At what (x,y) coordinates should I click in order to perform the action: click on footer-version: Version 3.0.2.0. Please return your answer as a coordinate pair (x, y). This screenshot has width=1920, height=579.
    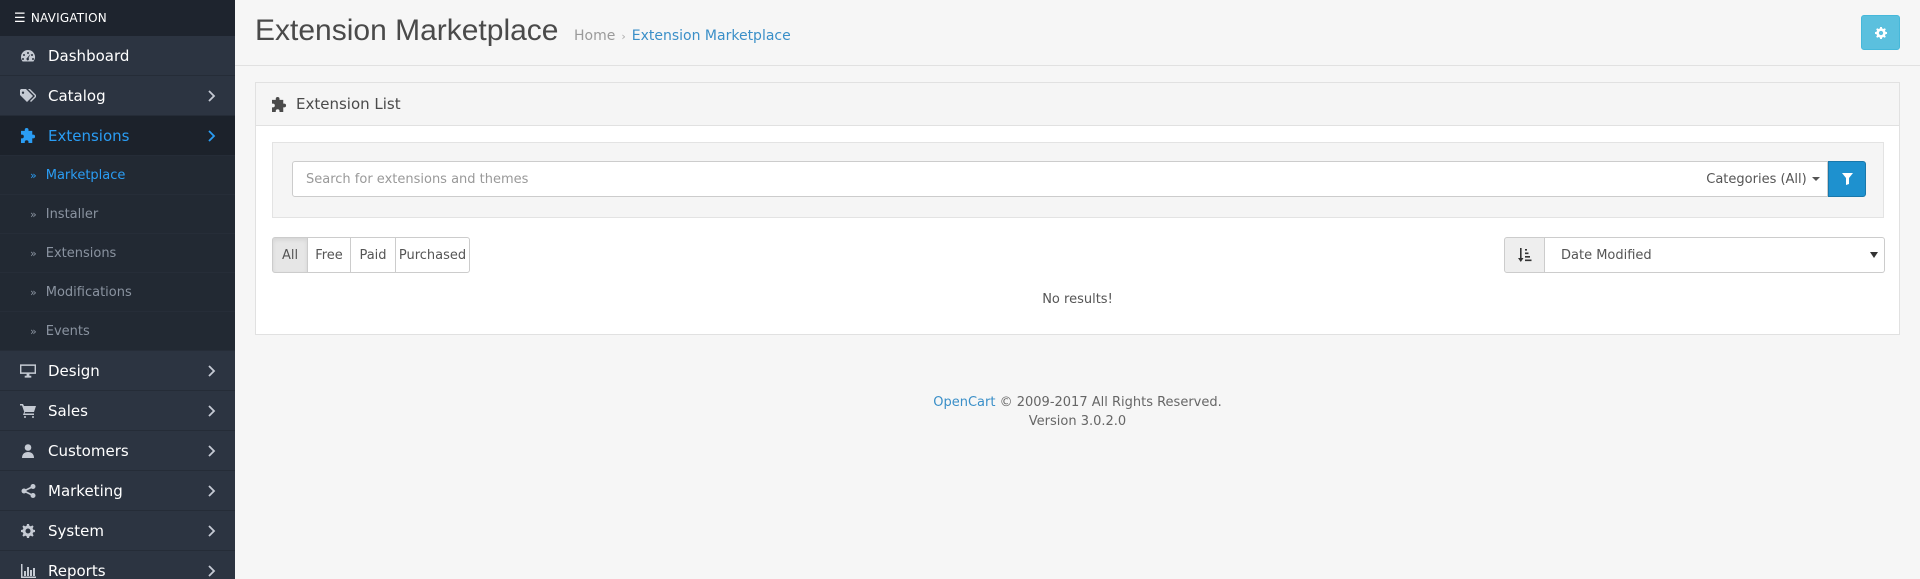
    Looking at the image, I should click on (1077, 421).